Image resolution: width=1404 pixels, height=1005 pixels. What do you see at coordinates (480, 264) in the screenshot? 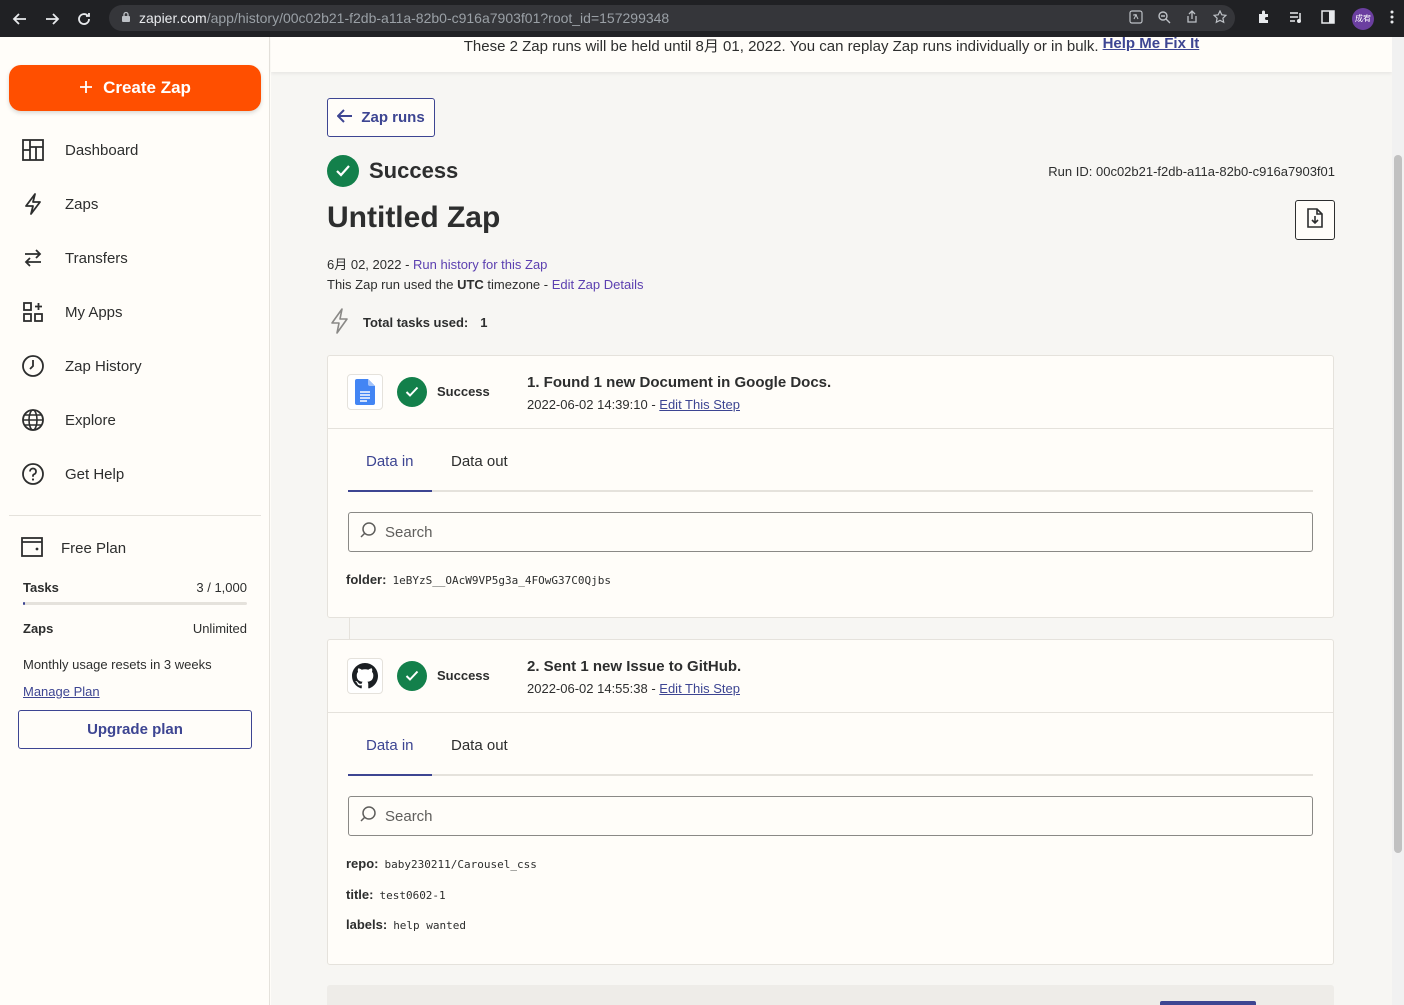
I see `run-history-link: Run history for this Zap` at bounding box center [480, 264].